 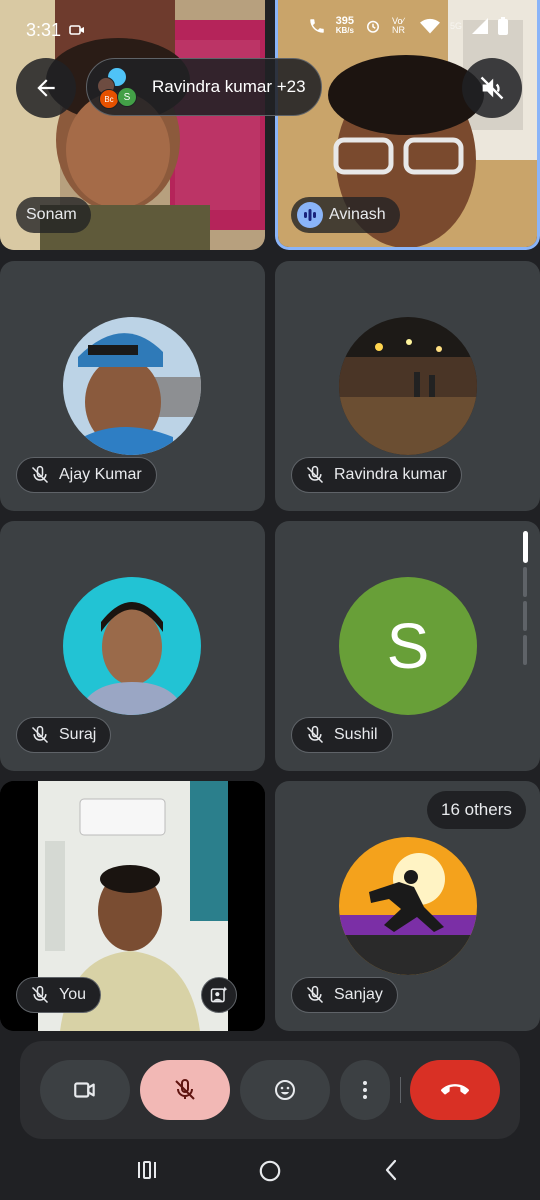 I want to click on camera-toggle-button, so click(x=85, y=1090).